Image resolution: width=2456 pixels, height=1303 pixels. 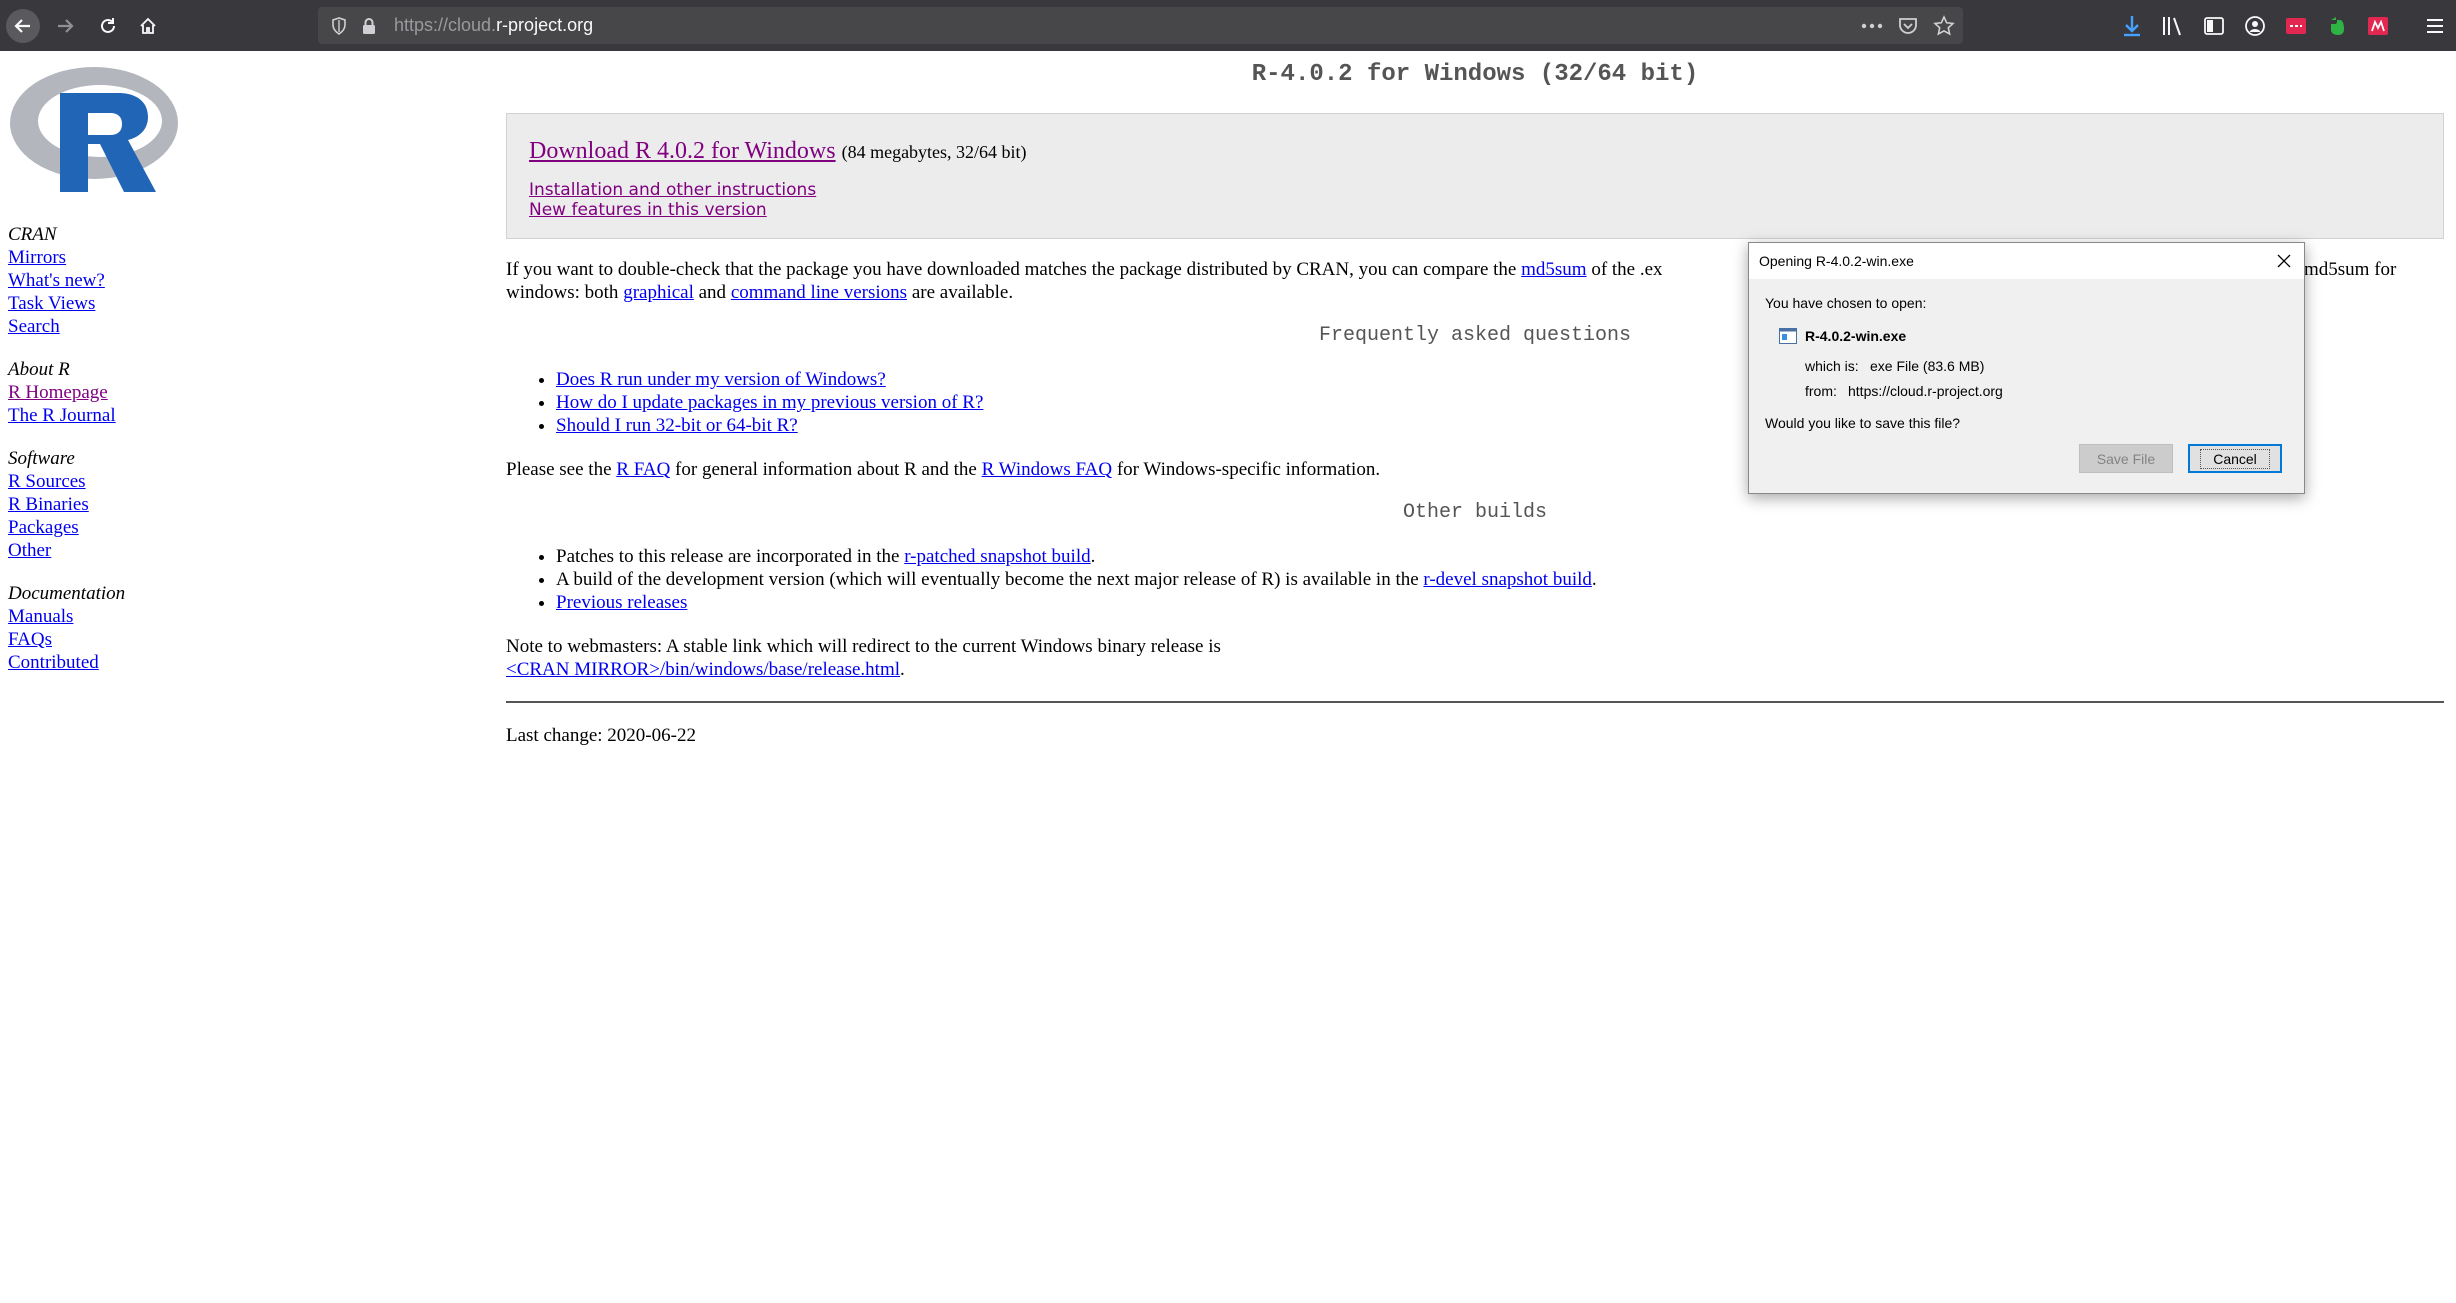 What do you see at coordinates (2026, 261) in the screenshot?
I see `dialog-titlebar: Opening R-4.0.2-win.exe` at bounding box center [2026, 261].